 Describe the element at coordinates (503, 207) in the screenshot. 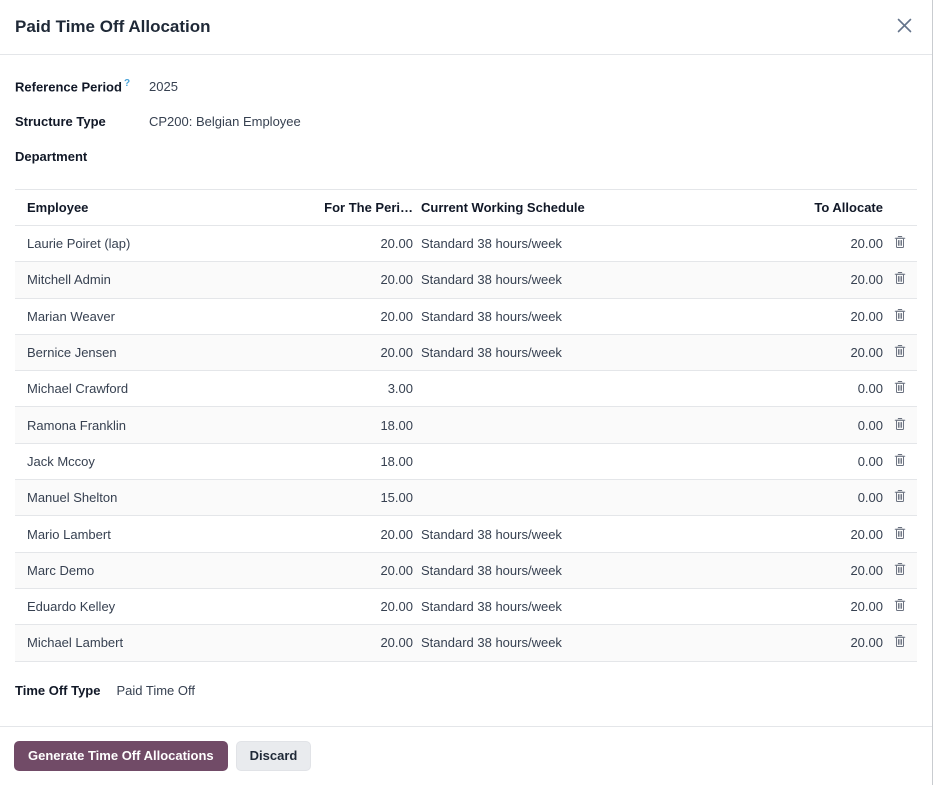

I see `column-header-current-working-schedule: Current Working Schedule` at that location.